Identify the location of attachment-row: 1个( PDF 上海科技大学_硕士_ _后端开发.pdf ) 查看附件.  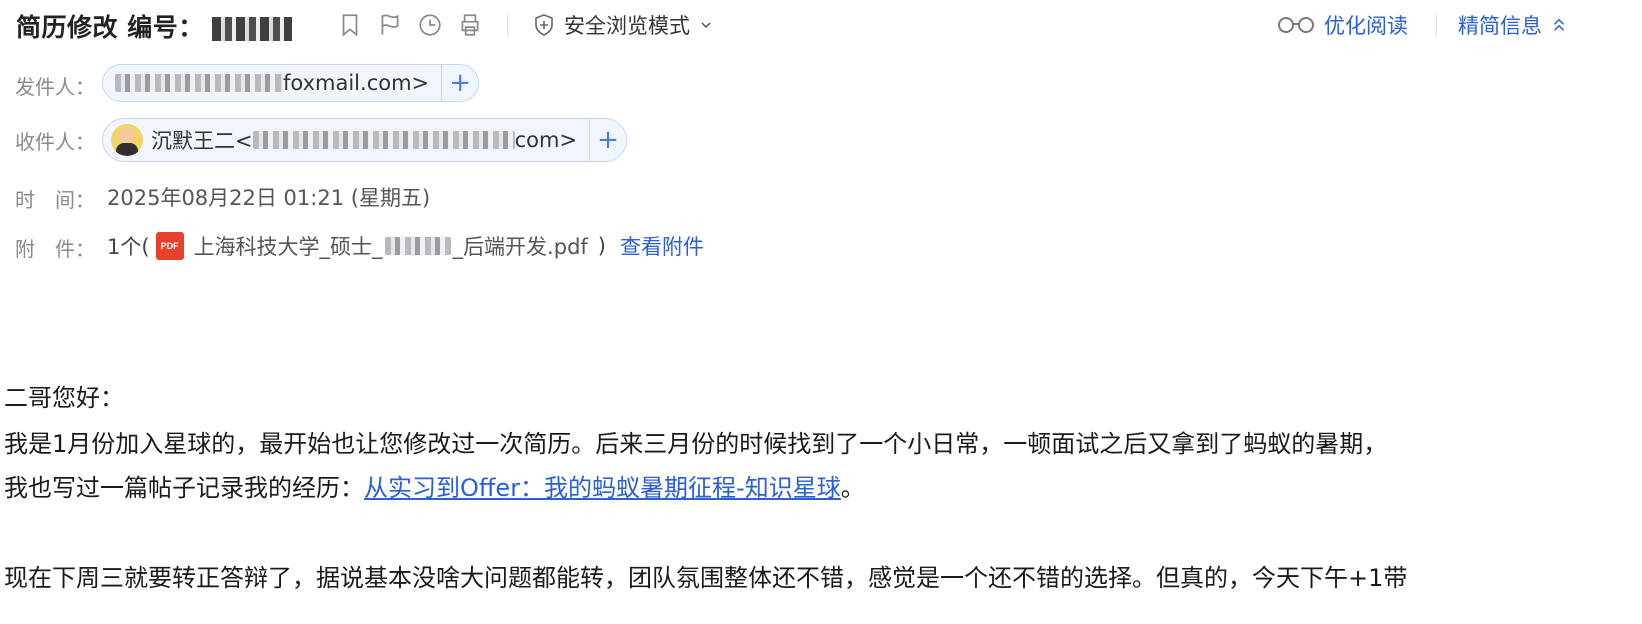
(405, 246).